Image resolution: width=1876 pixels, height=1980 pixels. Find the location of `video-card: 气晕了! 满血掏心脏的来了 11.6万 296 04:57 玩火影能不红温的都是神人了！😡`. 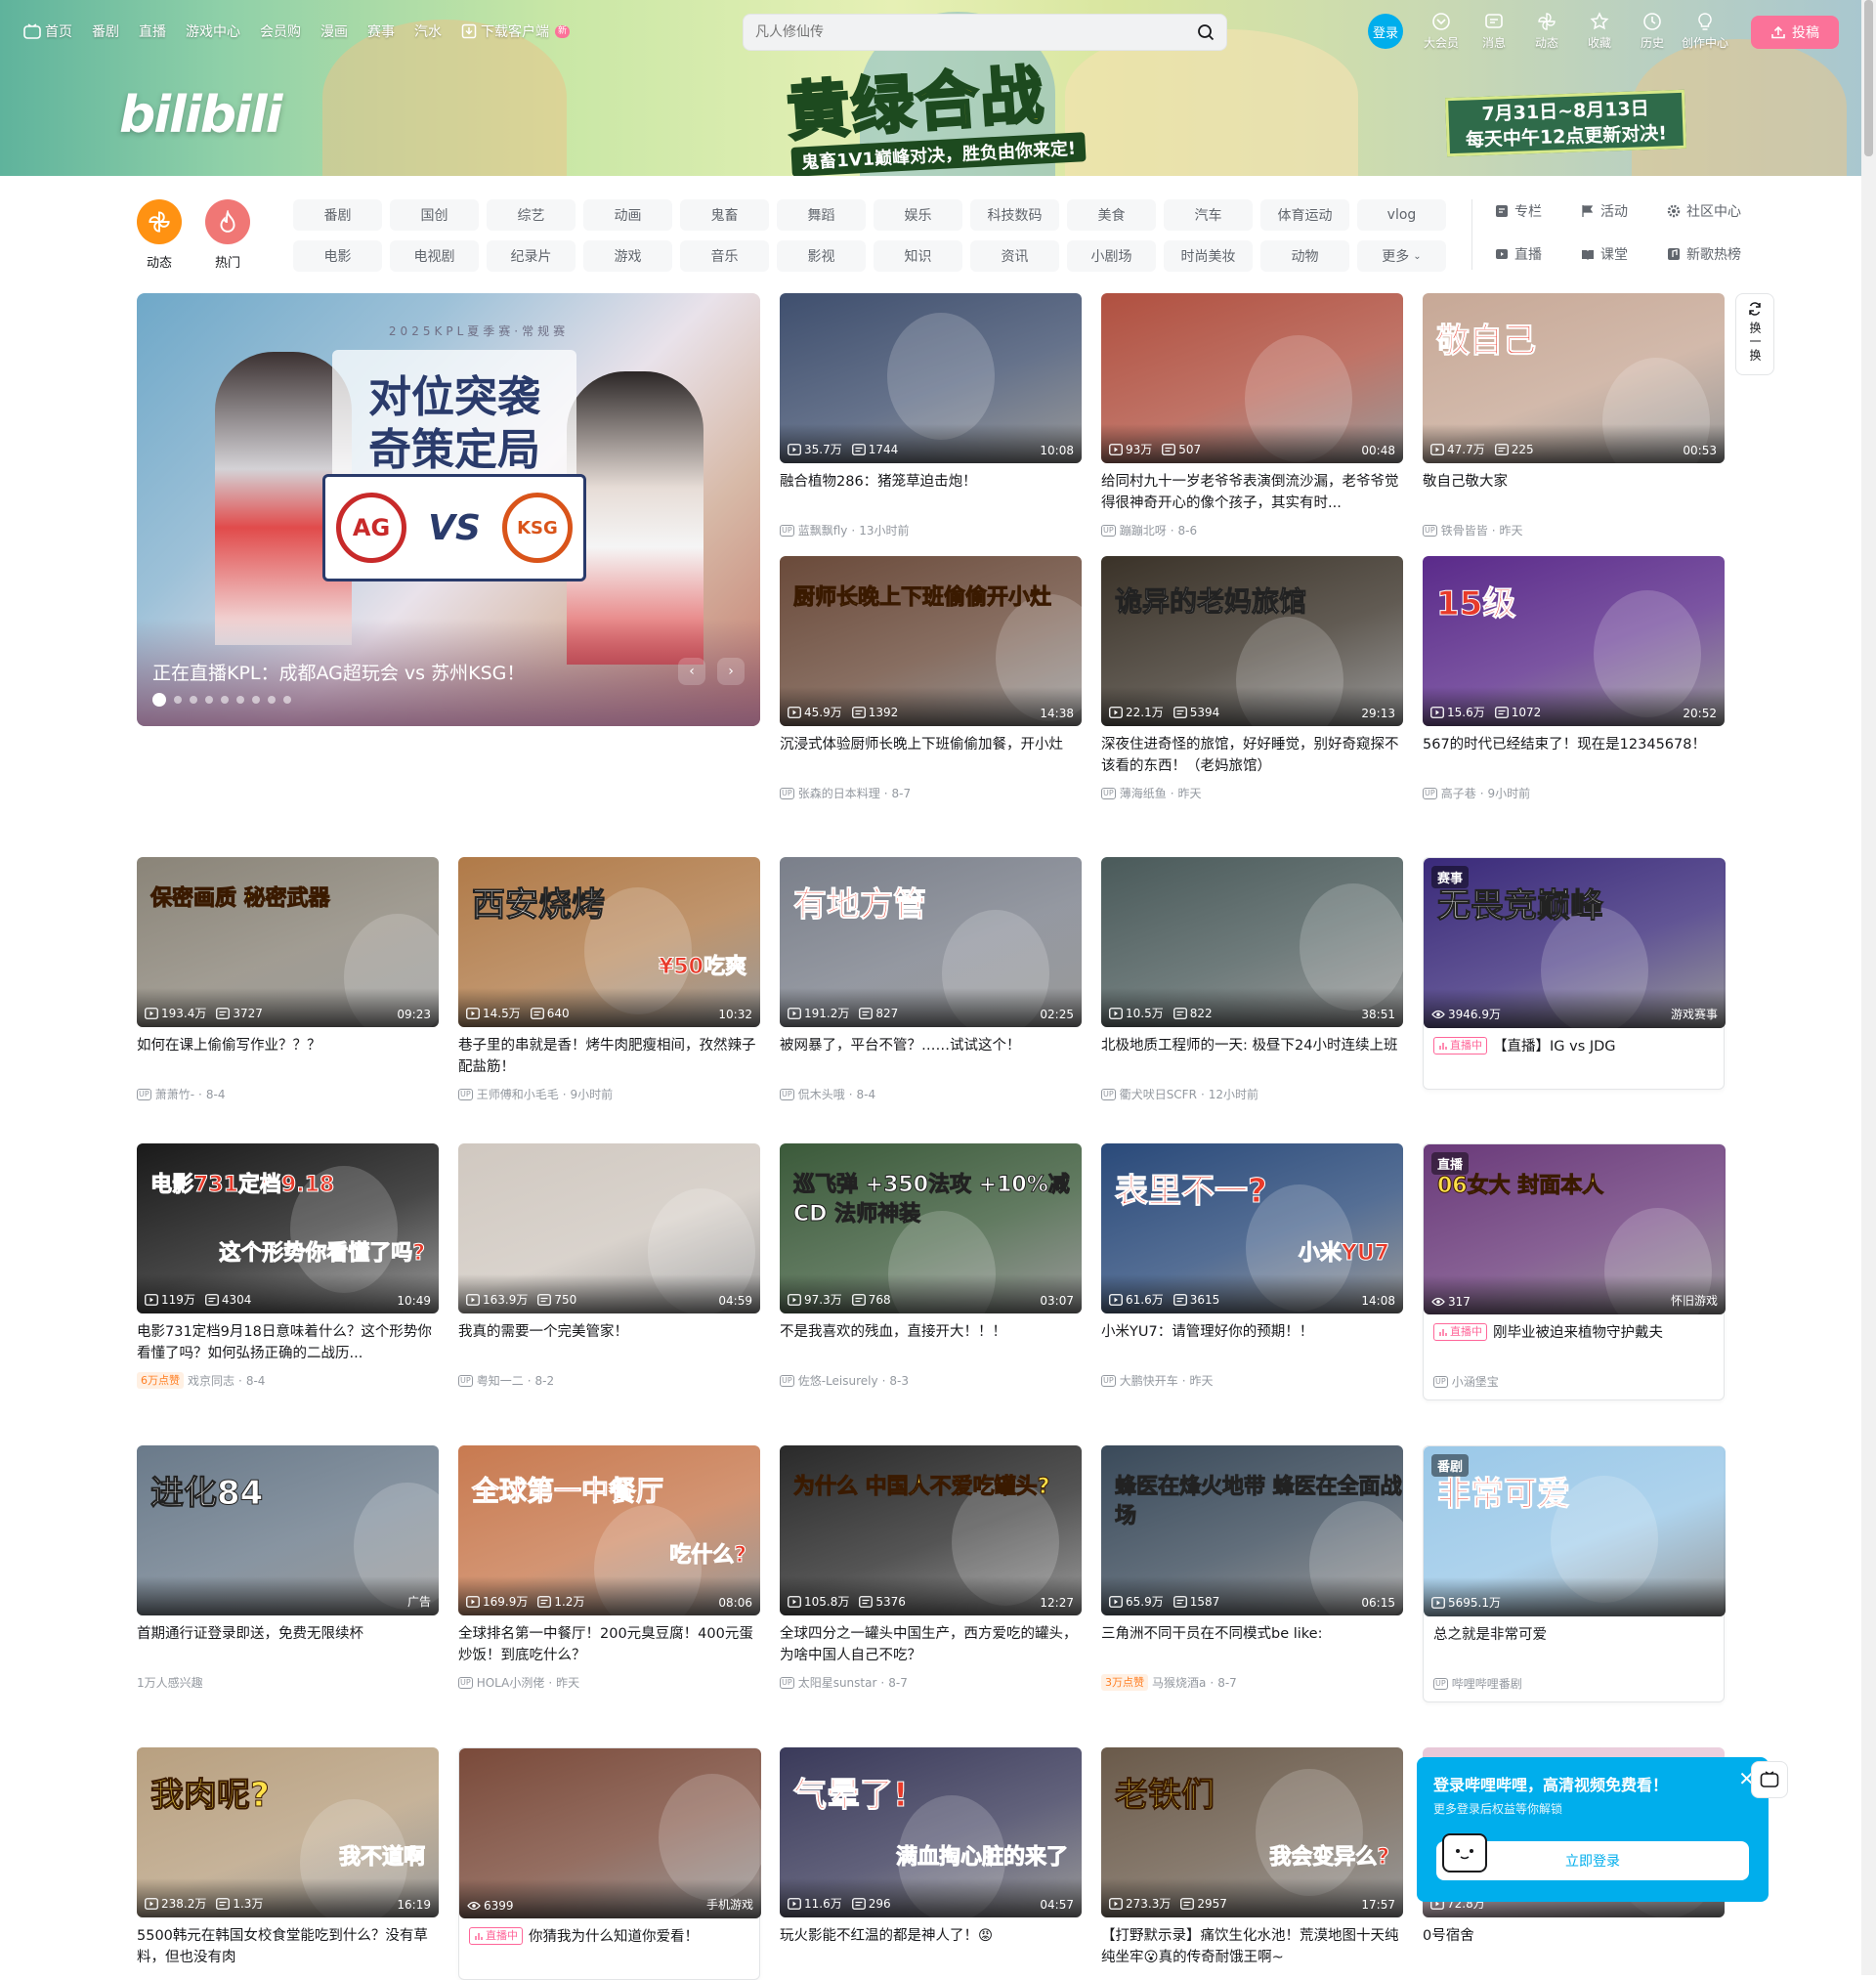

video-card: 气晕了! 满血掏心脏的来了 11.6万 296 04:57 玩火影能不红温的都是神人了！😡 is located at coordinates (931, 1857).